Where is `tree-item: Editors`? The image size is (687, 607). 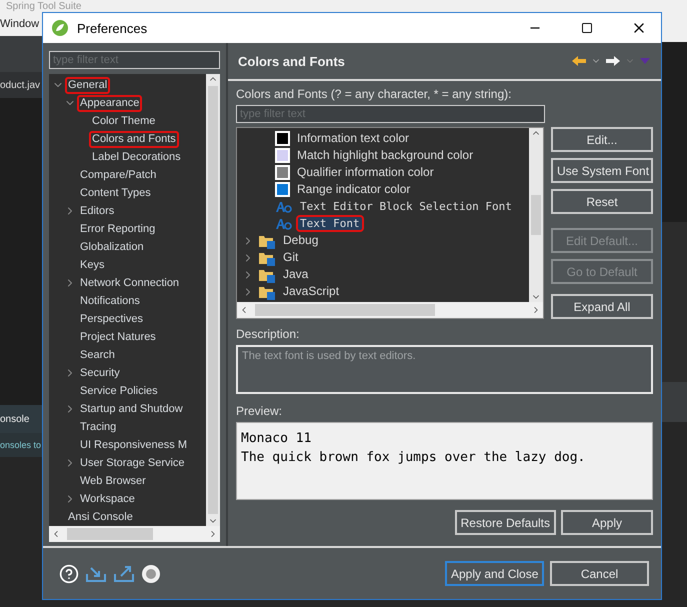
tree-item: Editors is located at coordinates (97, 211).